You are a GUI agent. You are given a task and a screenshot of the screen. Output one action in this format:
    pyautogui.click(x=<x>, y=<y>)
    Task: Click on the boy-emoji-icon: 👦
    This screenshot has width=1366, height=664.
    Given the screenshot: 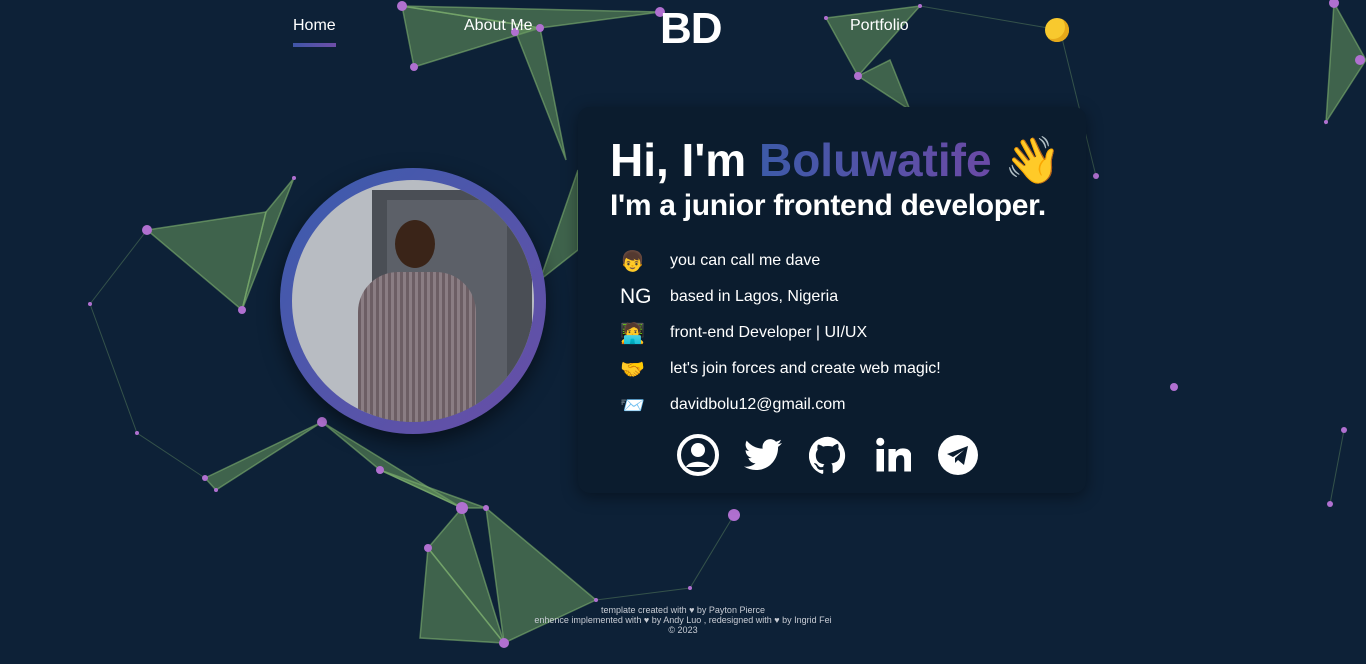 What is the action you would take?
    pyautogui.click(x=632, y=261)
    